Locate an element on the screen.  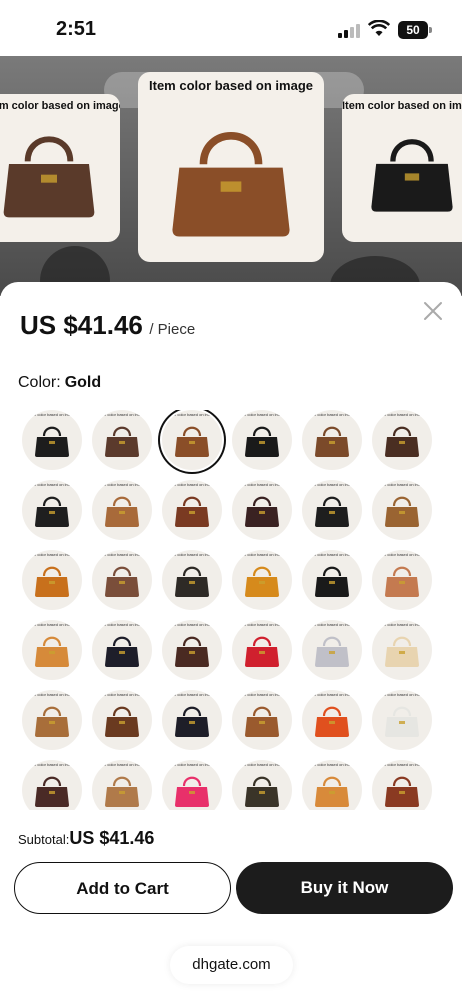
add-to-cart-button: Add to Cart is located at coordinates (122, 888).